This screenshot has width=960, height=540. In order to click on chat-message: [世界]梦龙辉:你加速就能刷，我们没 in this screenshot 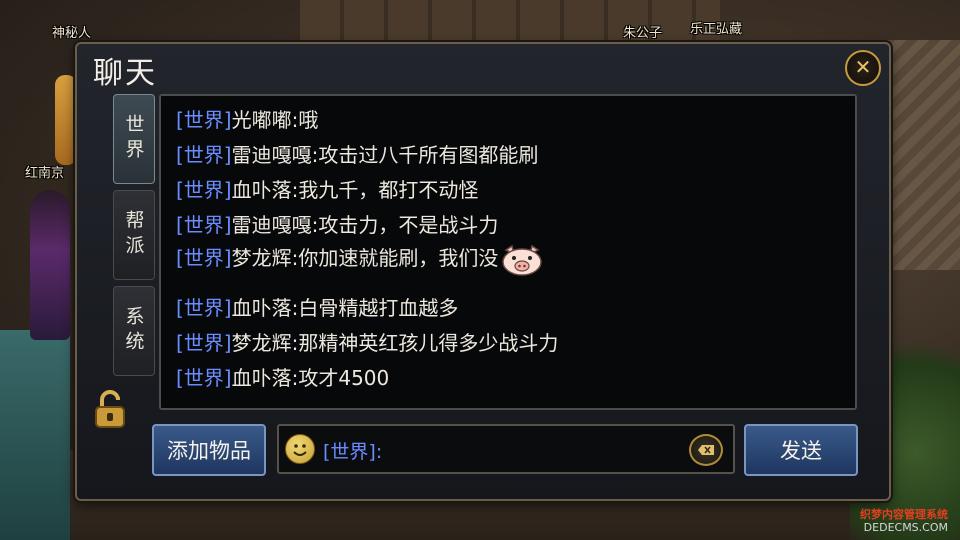, I will do `click(360, 259)`.